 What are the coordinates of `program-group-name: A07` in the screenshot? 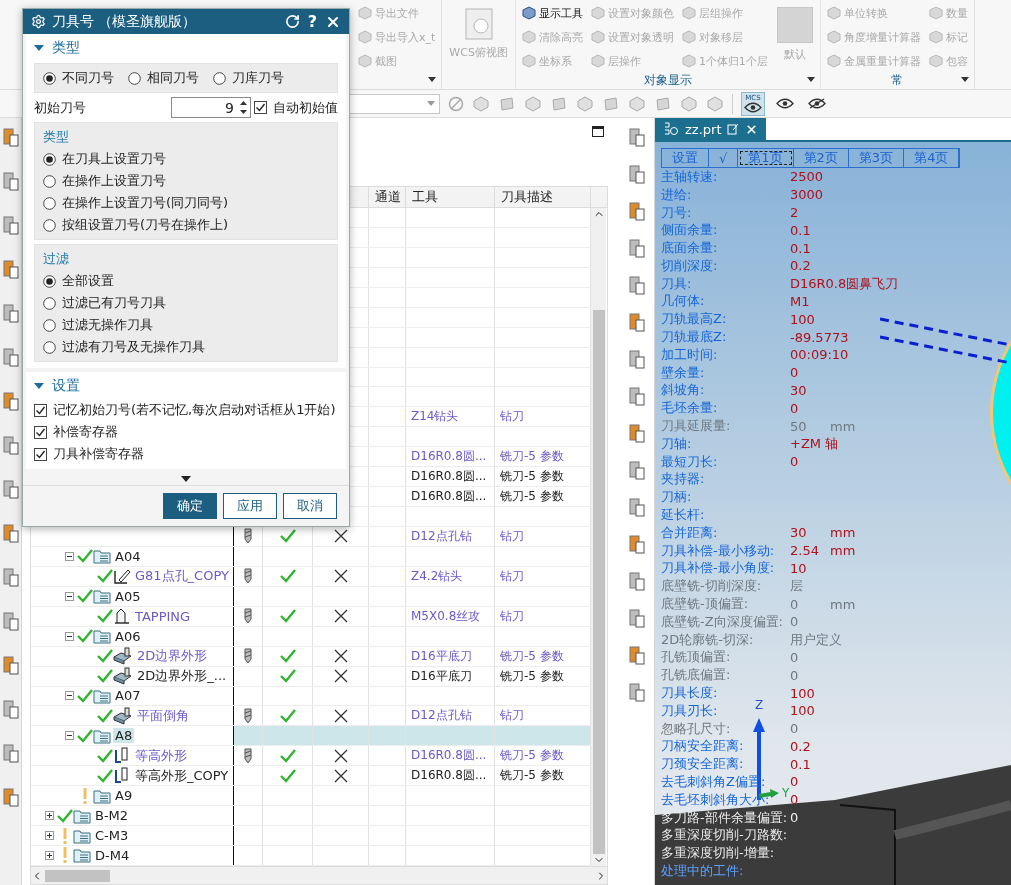 It's located at (128, 696).